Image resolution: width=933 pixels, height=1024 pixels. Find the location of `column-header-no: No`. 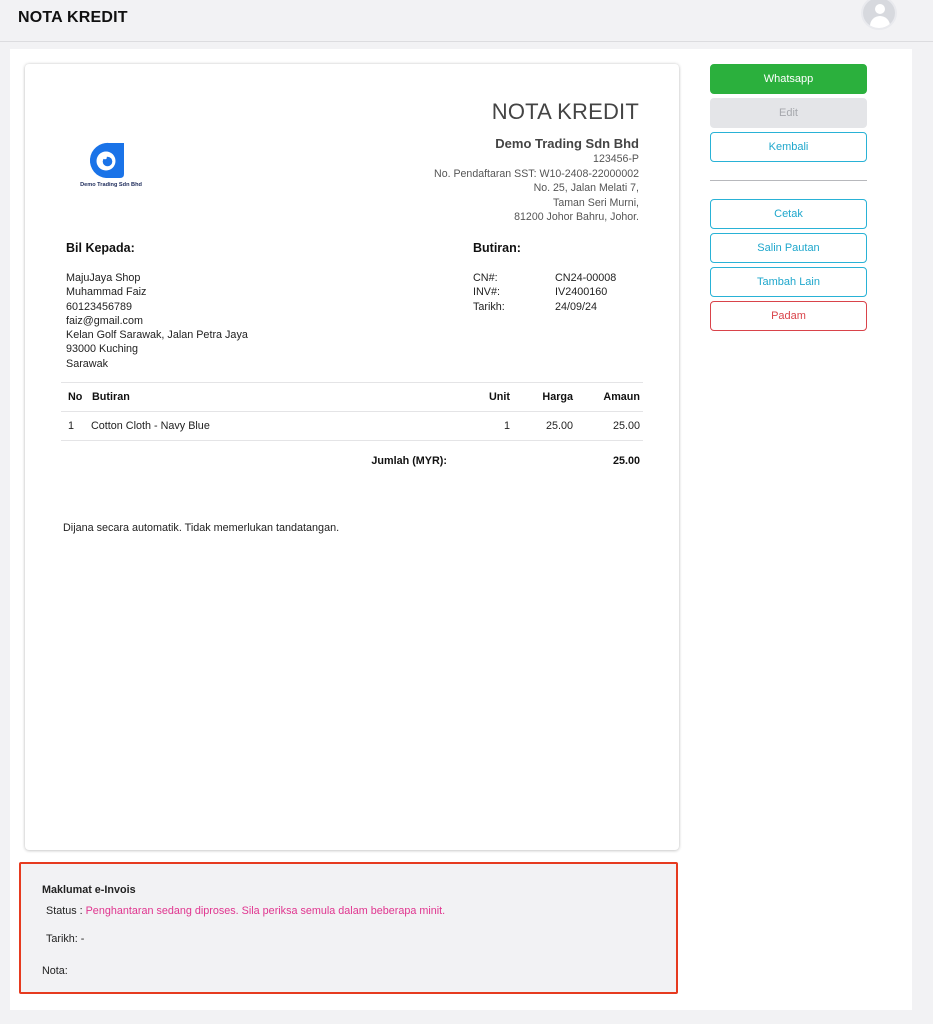

column-header-no: No is located at coordinates (75, 397).